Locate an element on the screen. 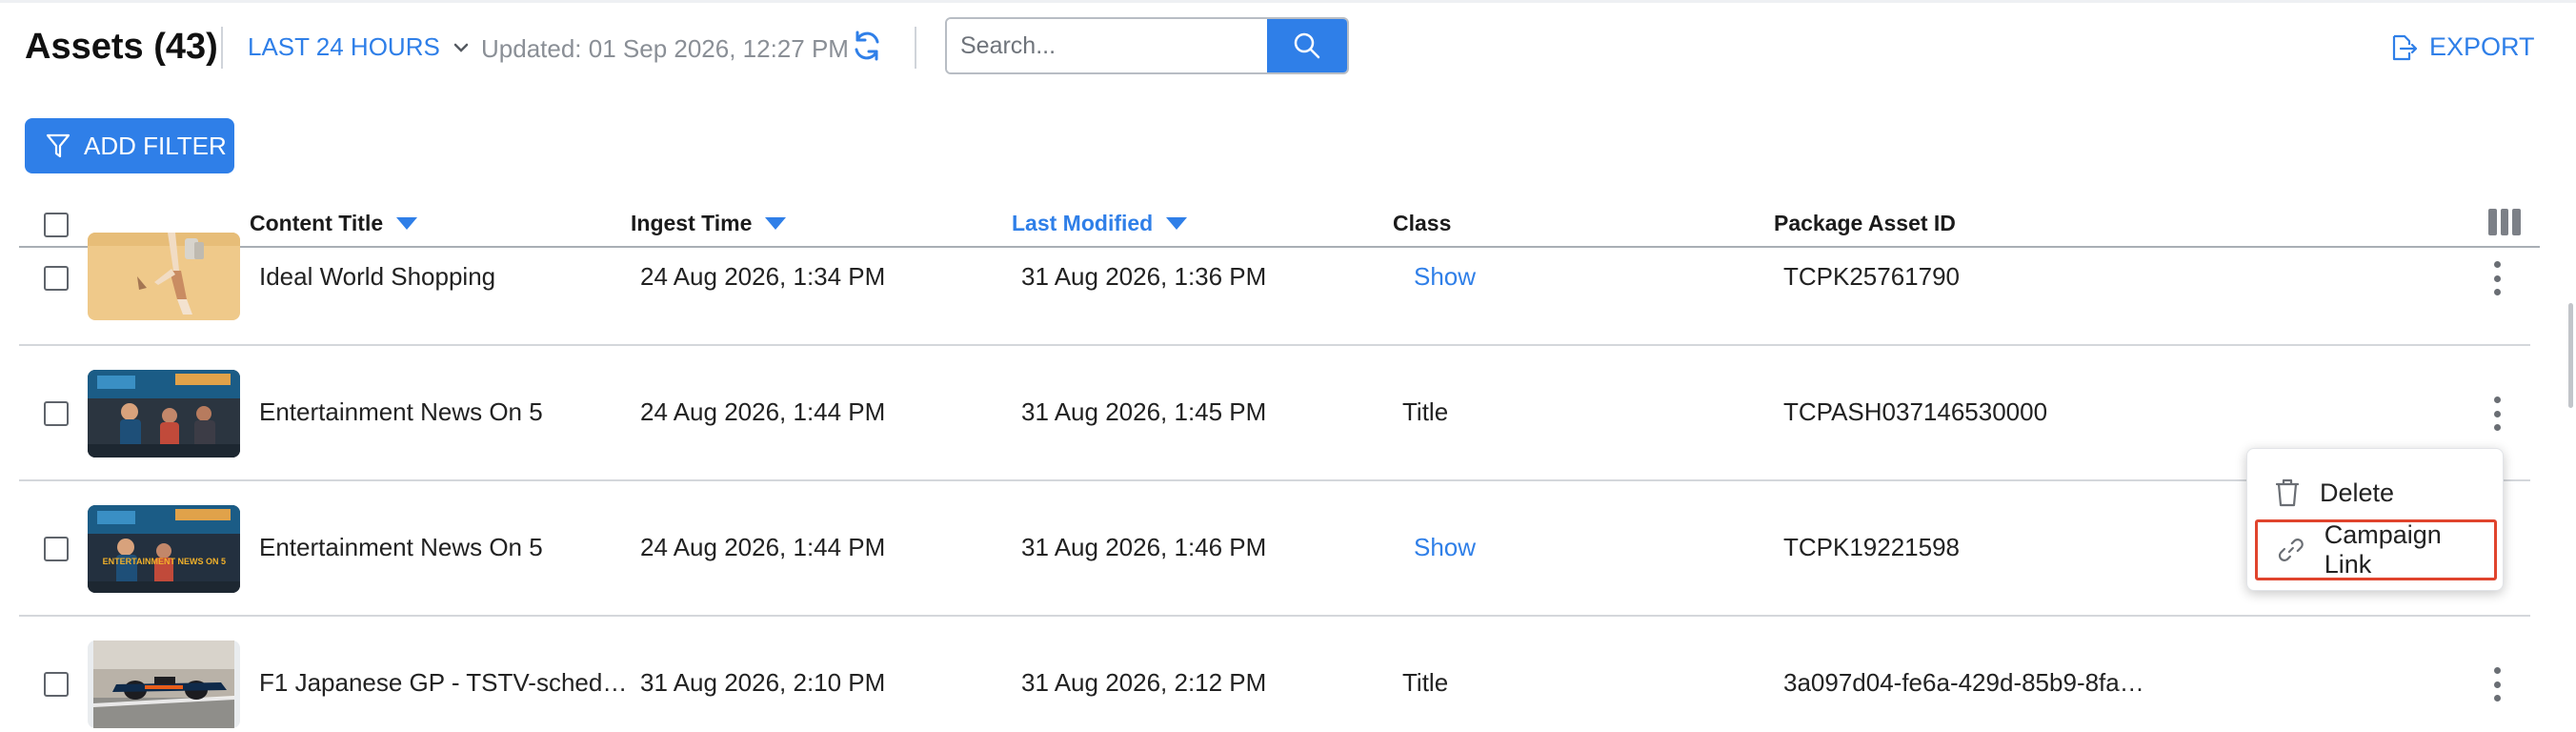 This screenshot has height=732, width=2576. column-picker-icon is located at coordinates (2505, 222).